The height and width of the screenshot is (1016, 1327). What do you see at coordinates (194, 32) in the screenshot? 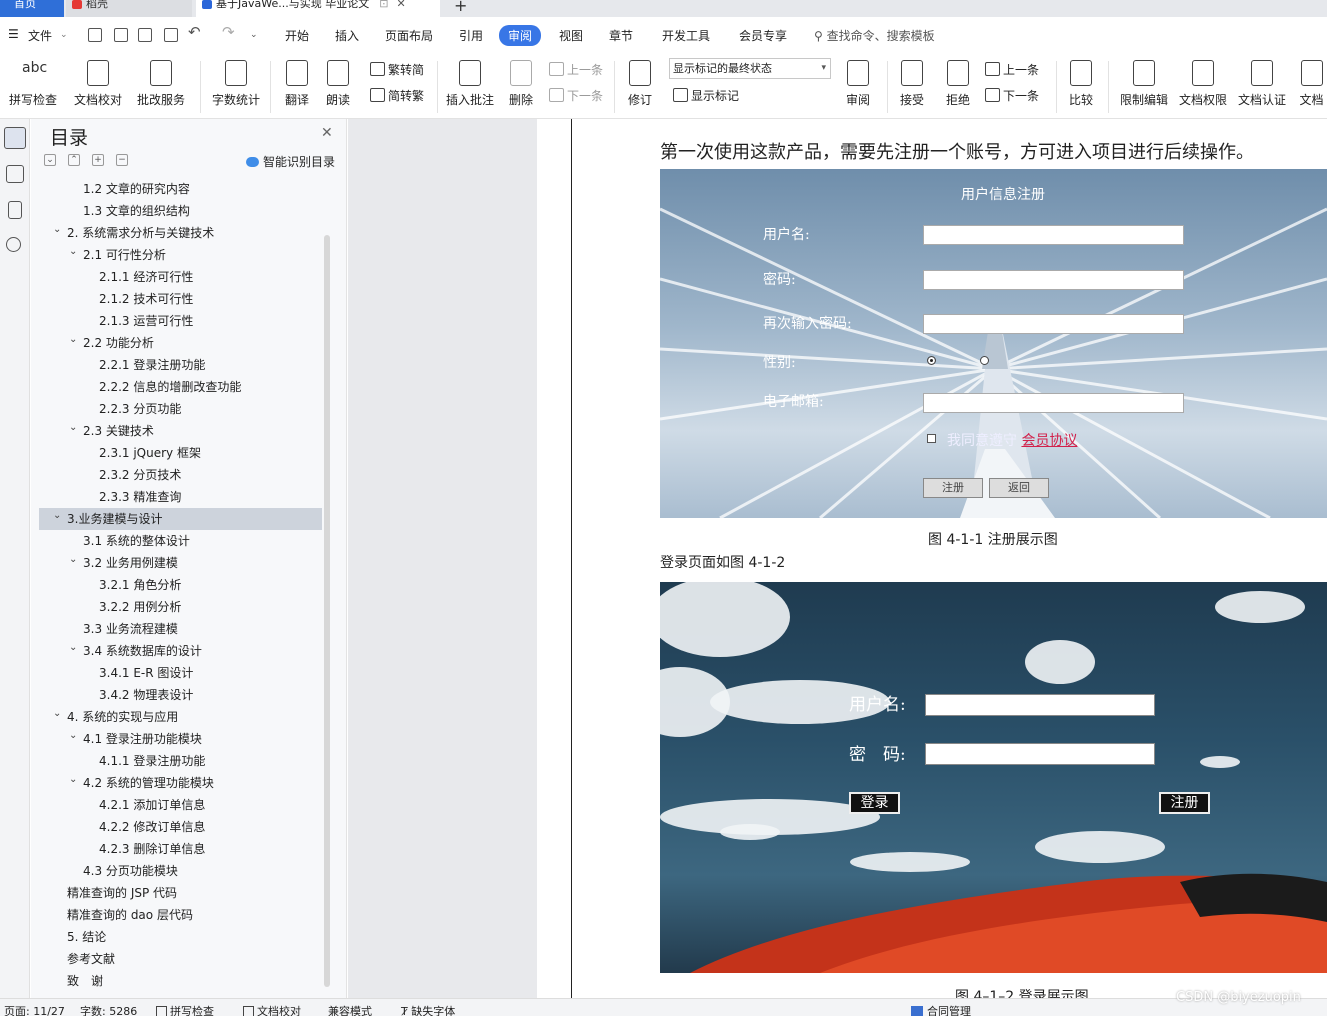
I see `undo-icon: ↶` at bounding box center [194, 32].